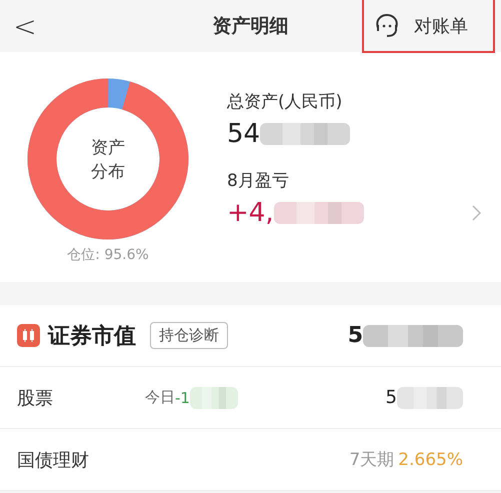  Describe the element at coordinates (430, 460) in the screenshot. I see `yield-rate: 2.665%` at that location.